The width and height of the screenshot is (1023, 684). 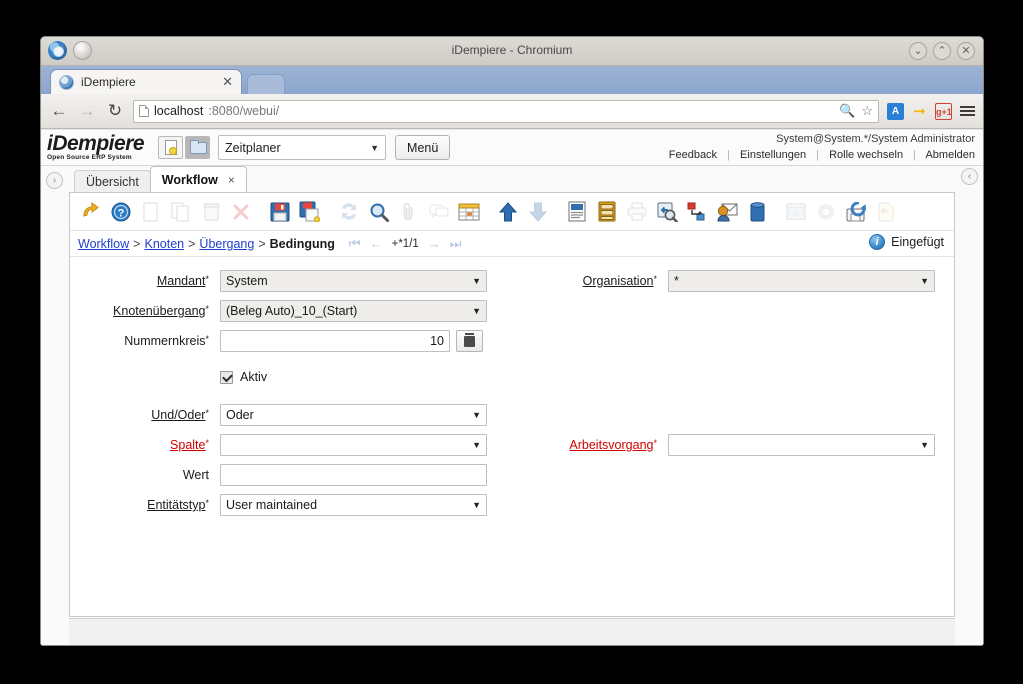 I want to click on delete-record-button, so click(x=211, y=212).